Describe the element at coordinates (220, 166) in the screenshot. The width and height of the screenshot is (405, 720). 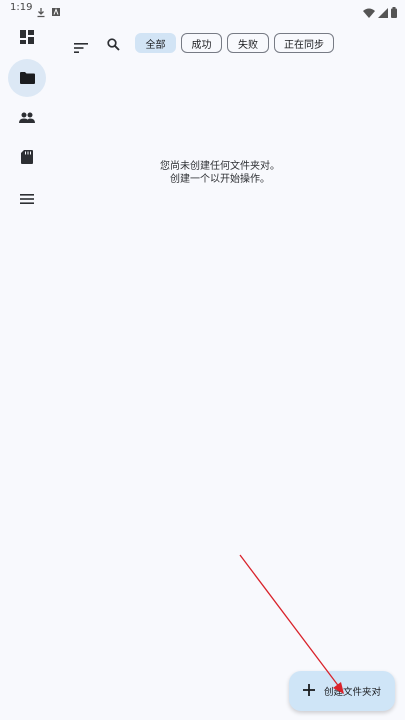
I see `empty-state-line-1: 您尚未创建任何文件夹对。` at that location.